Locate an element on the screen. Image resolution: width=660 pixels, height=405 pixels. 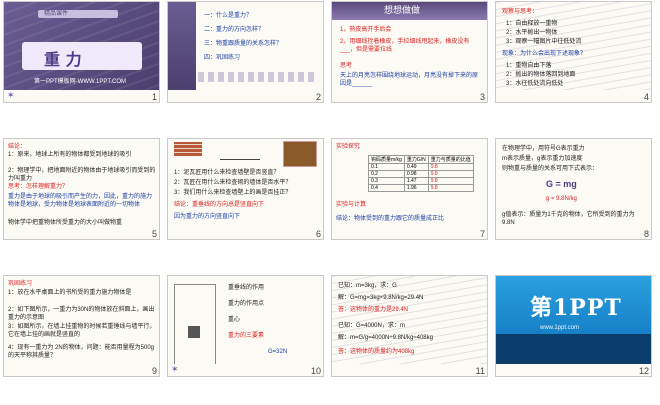
slide-5-line-1: 结论： is located at coordinates (17, 147).